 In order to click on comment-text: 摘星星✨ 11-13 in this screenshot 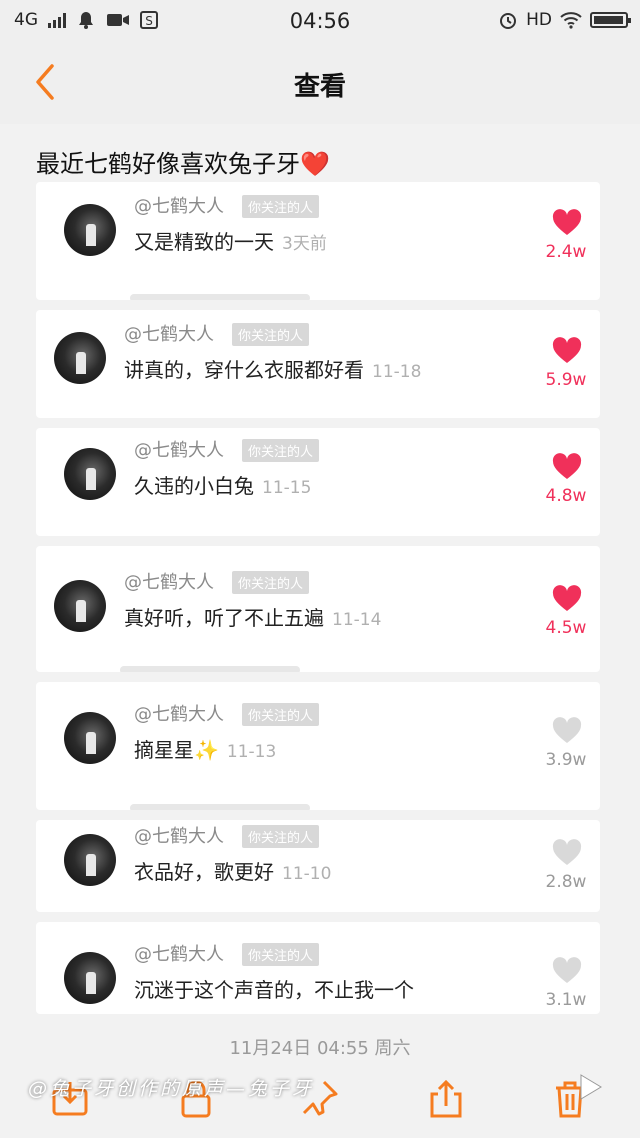, I will do `click(205, 748)`.